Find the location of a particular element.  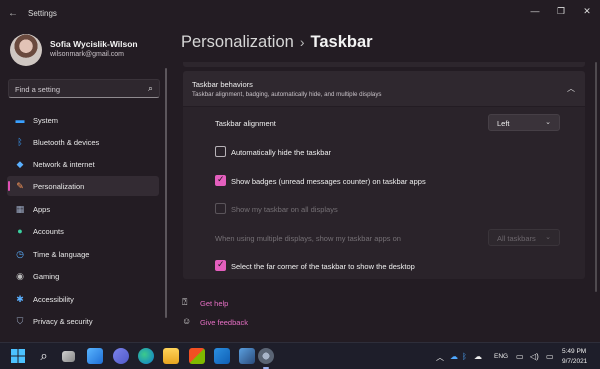

multi-display-value: All taskbars is located at coordinates (516, 238).